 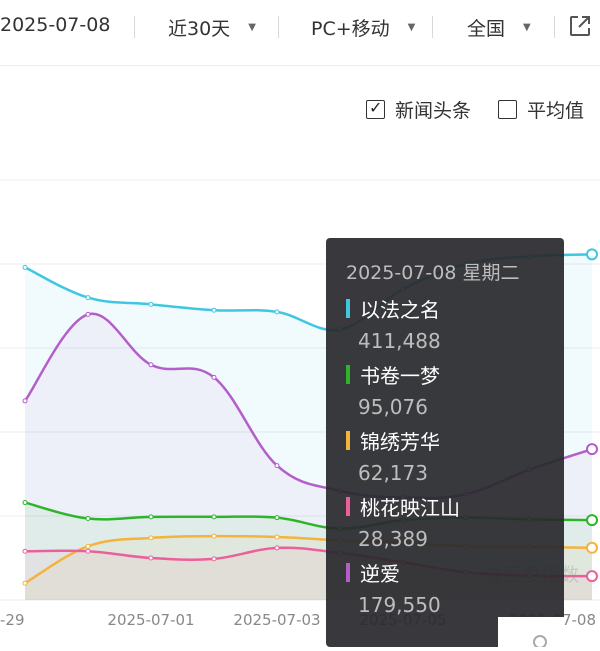 I want to click on x-tick-label: 2025-07-03, so click(x=276, y=620).